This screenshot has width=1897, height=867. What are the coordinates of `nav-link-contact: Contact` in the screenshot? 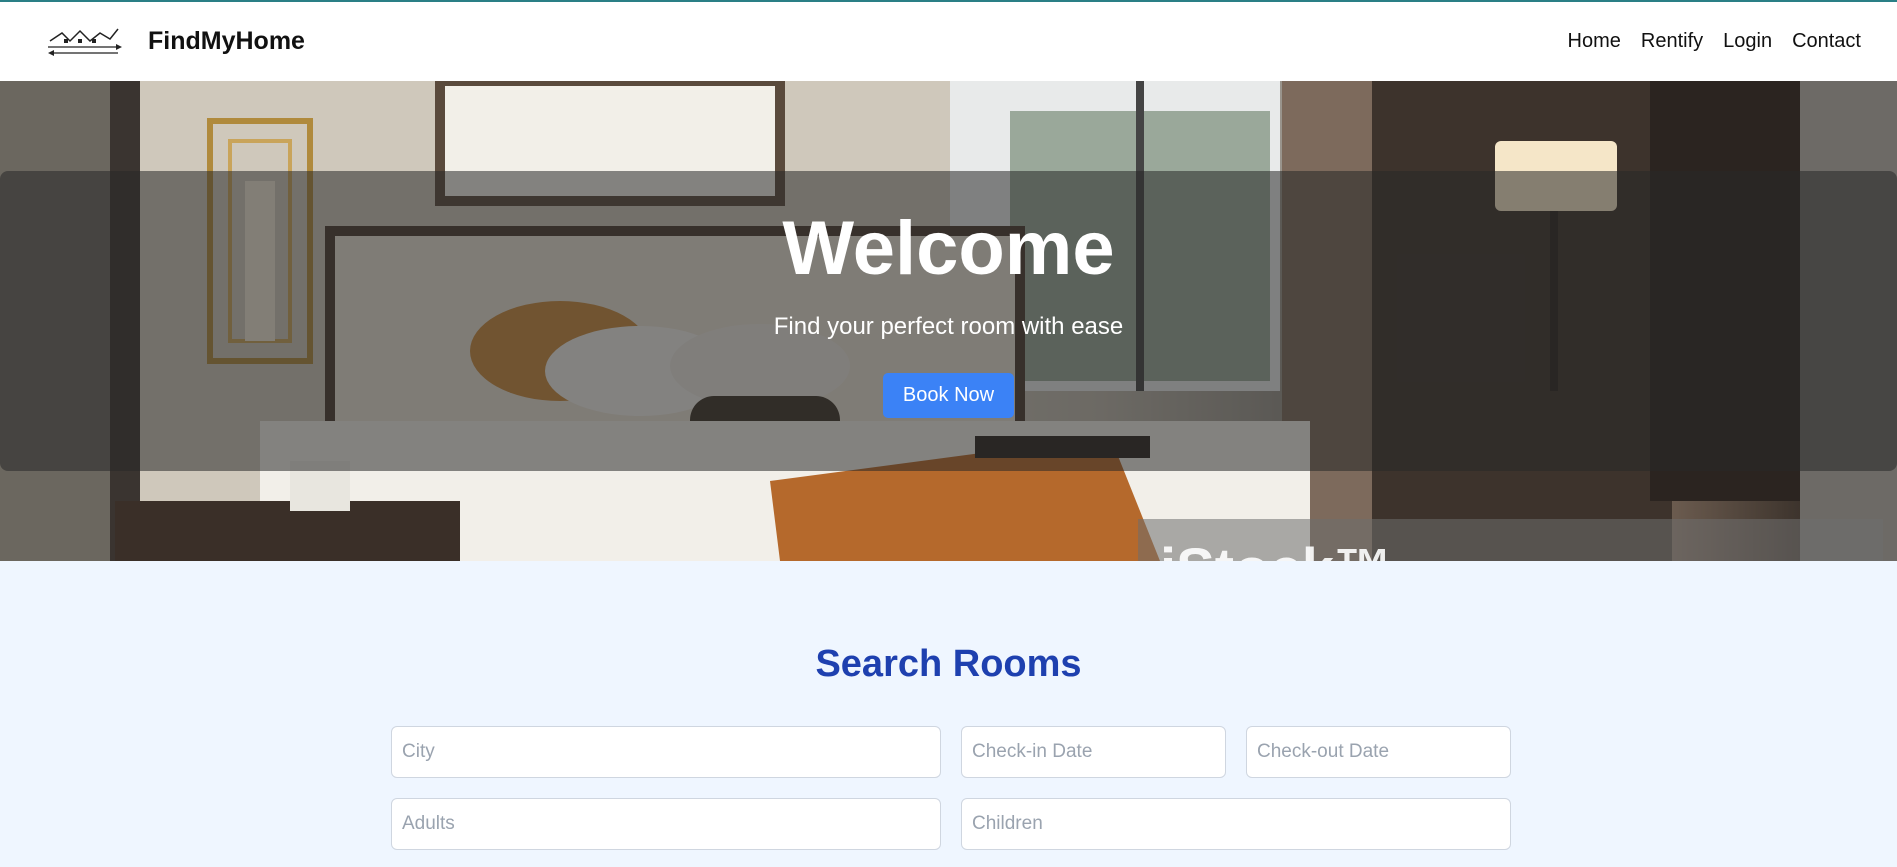 It's located at (1826, 41).